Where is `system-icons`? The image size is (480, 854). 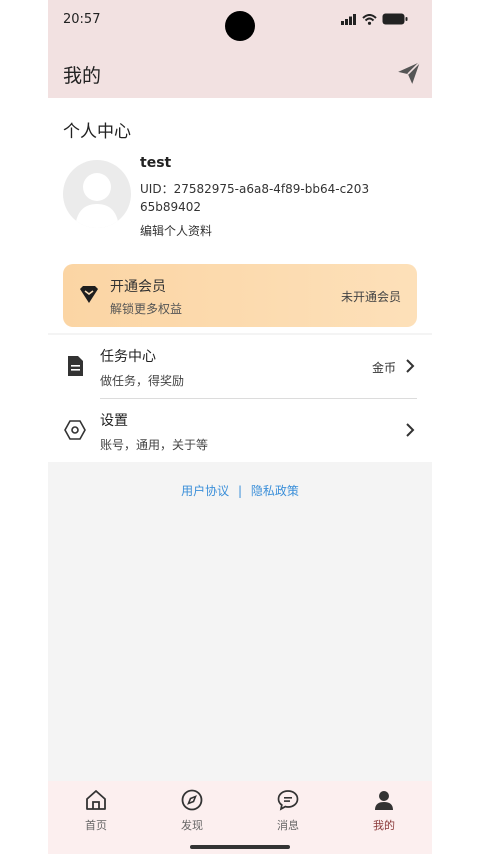
system-icons is located at coordinates (374, 19).